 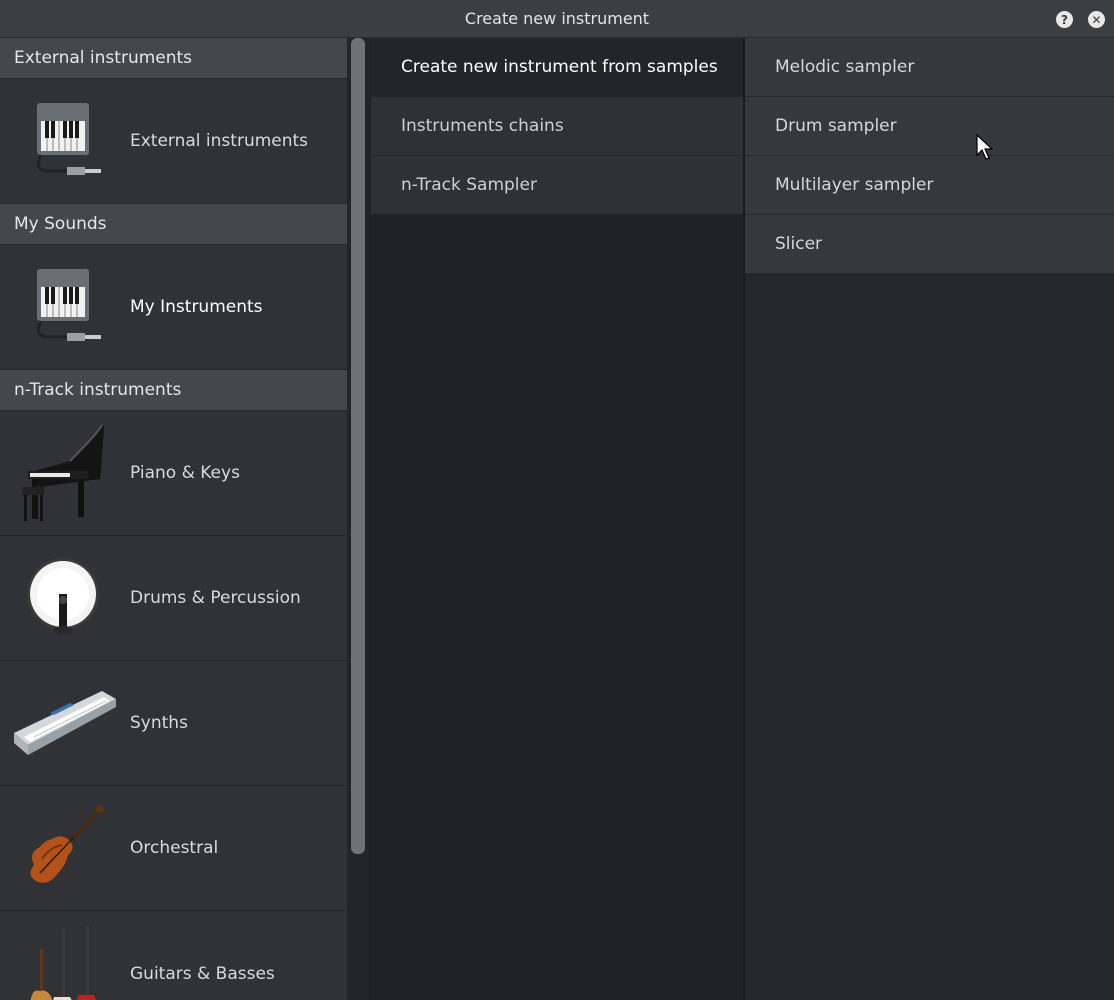 What do you see at coordinates (65, 598) in the screenshot?
I see `bass-drum-icon` at bounding box center [65, 598].